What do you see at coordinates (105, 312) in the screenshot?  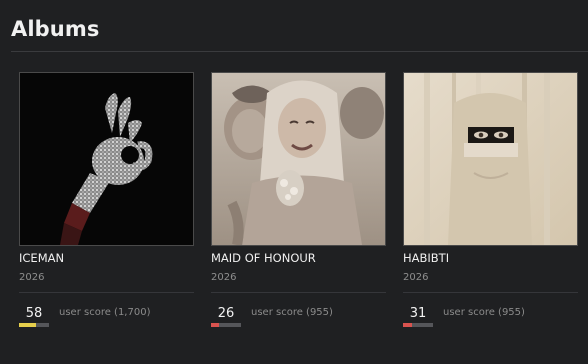 I see `score-label: user score (1,700)` at bounding box center [105, 312].